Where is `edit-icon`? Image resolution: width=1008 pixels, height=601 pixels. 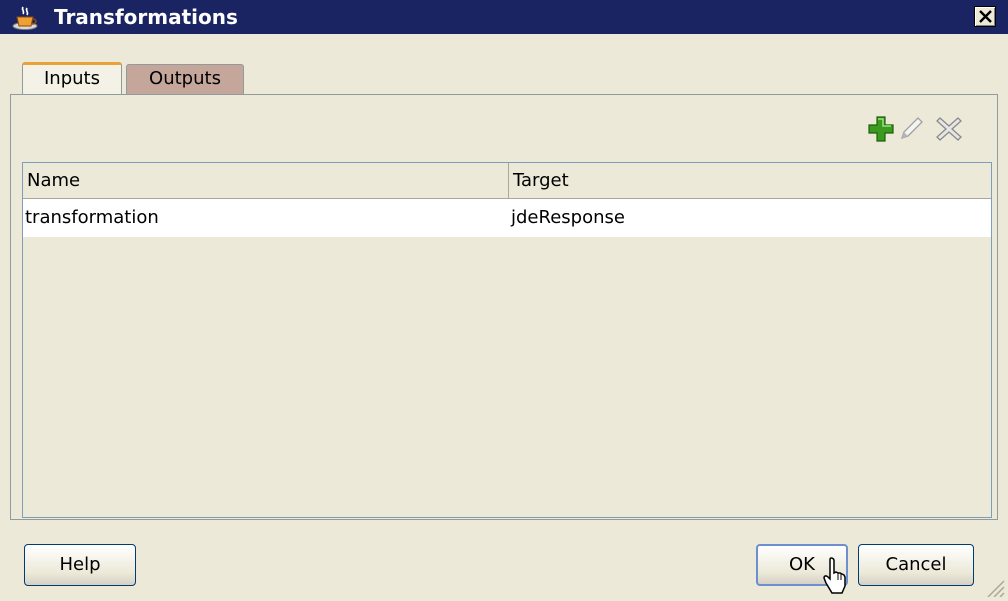 edit-icon is located at coordinates (911, 129).